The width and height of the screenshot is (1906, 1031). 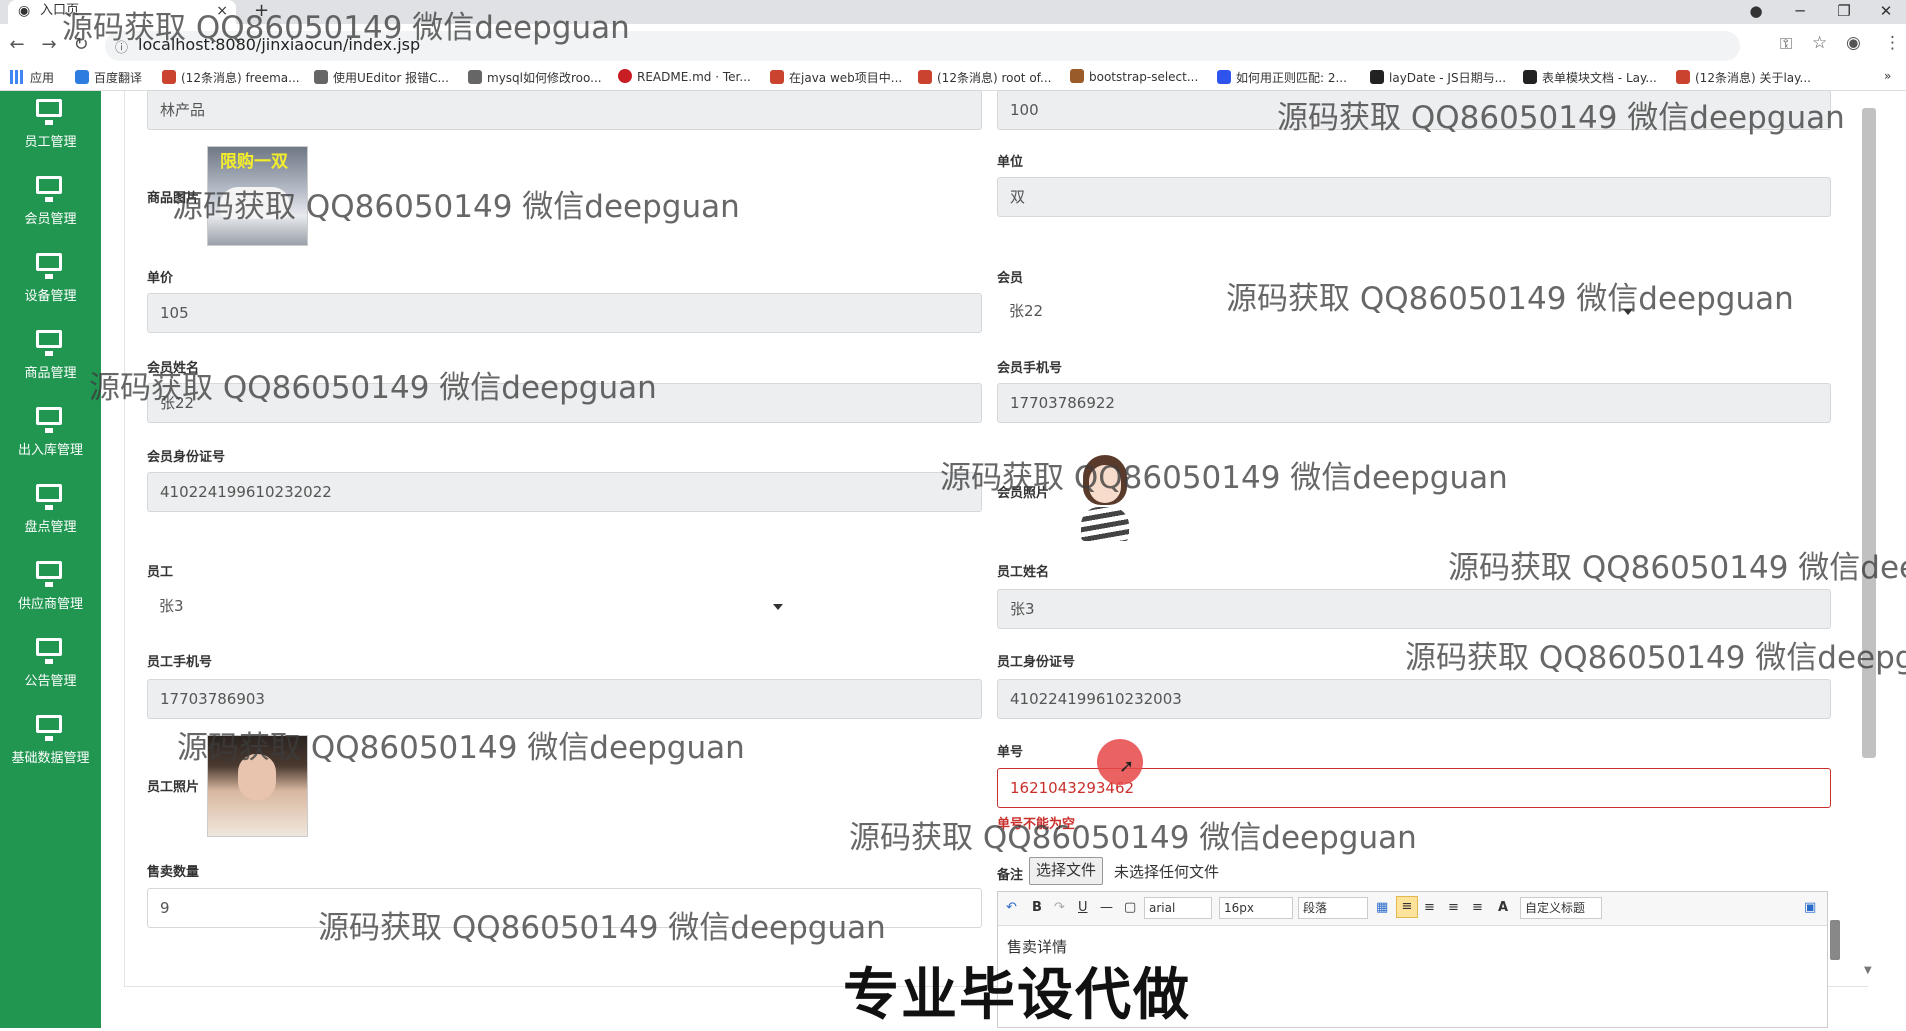 I want to click on forward-icon: →, so click(x=49, y=44).